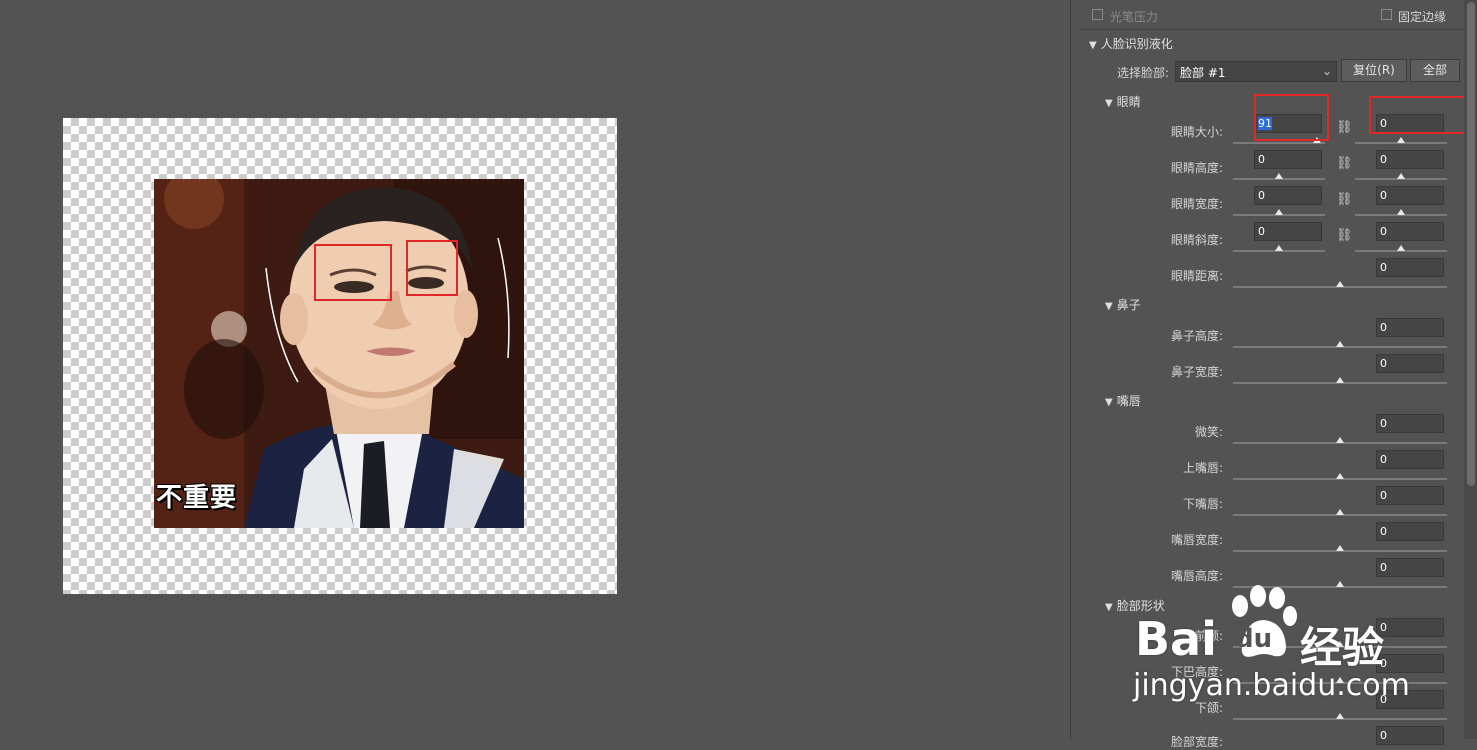 The height and width of the screenshot is (750, 1477). Describe the element at coordinates (1196, 576) in the screenshot. I see `mouth-height-label: 嘴唇高度:` at that location.